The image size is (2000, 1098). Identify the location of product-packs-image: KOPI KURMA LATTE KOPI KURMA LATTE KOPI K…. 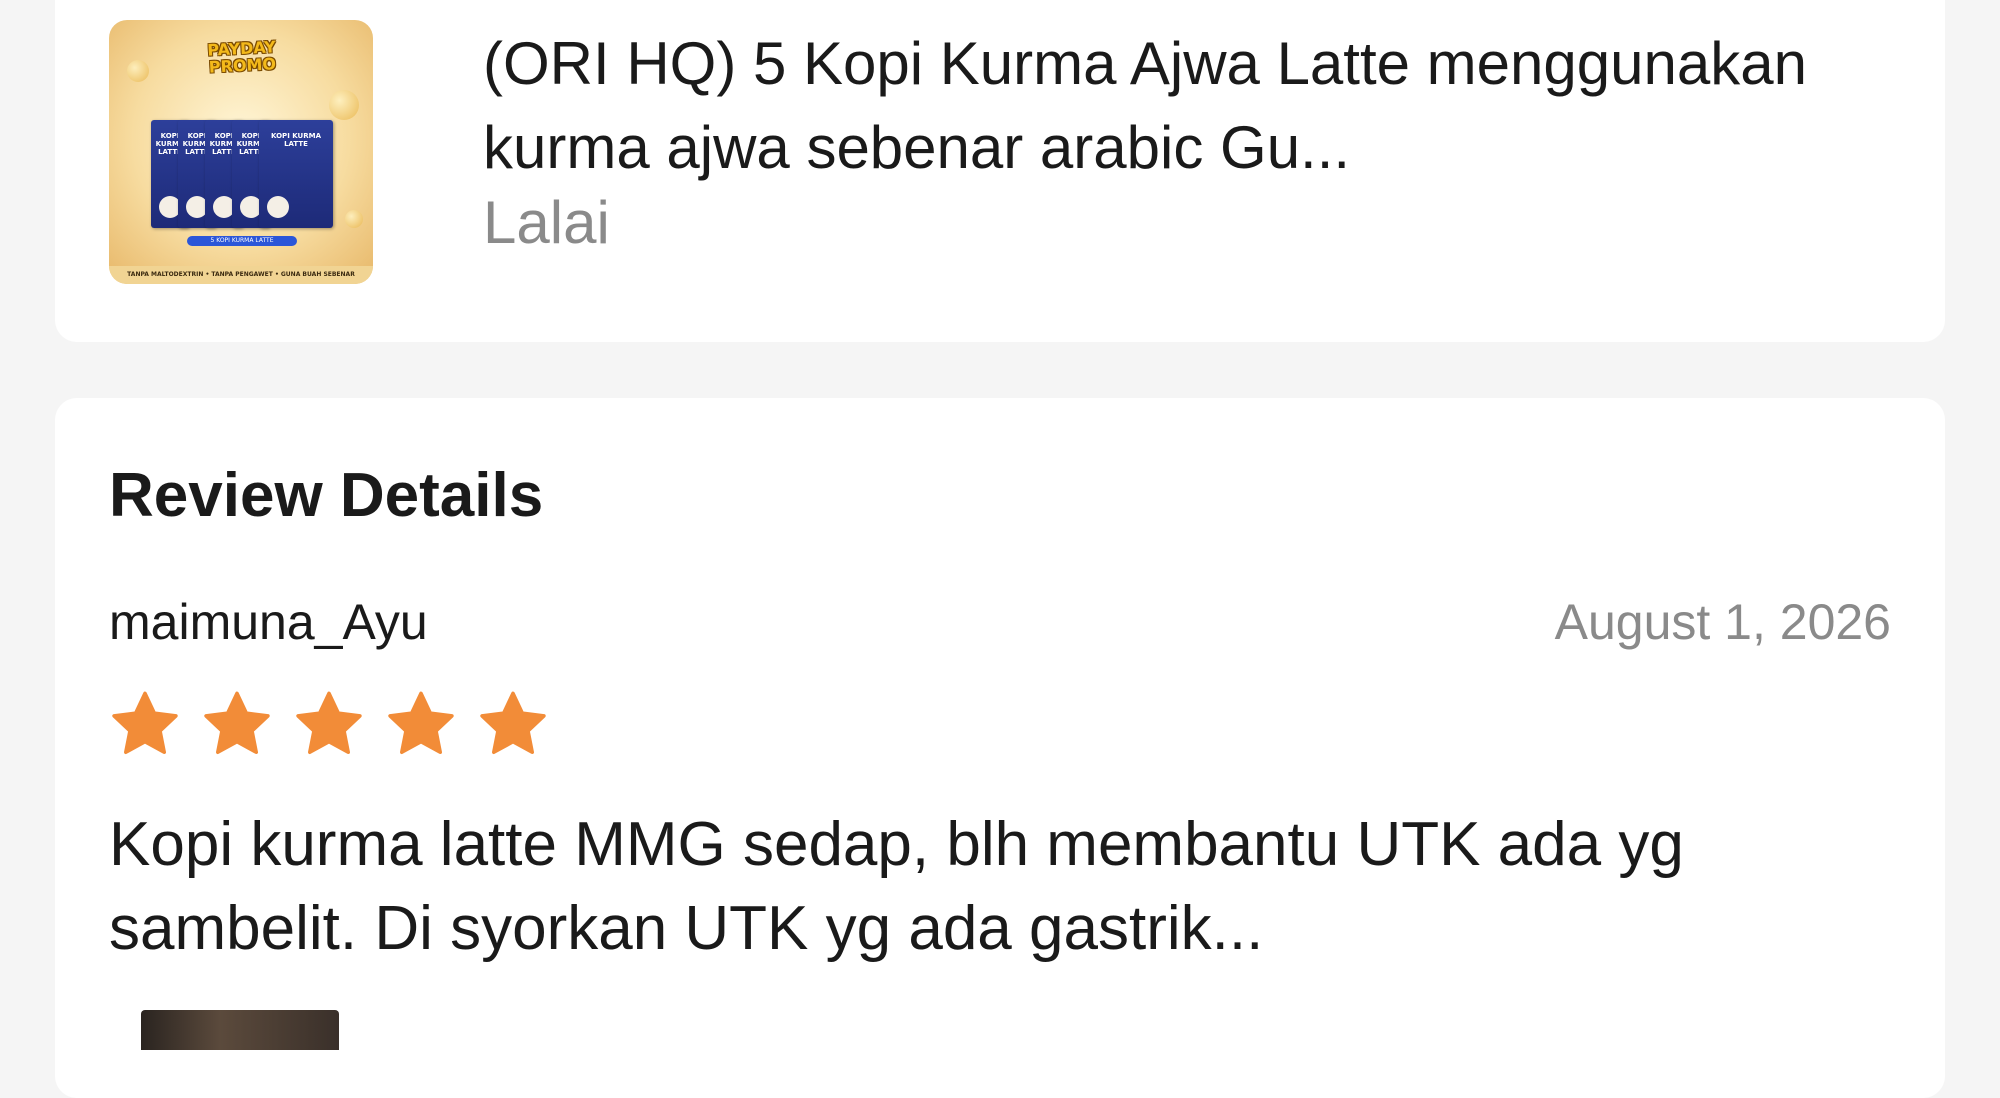
(242, 176).